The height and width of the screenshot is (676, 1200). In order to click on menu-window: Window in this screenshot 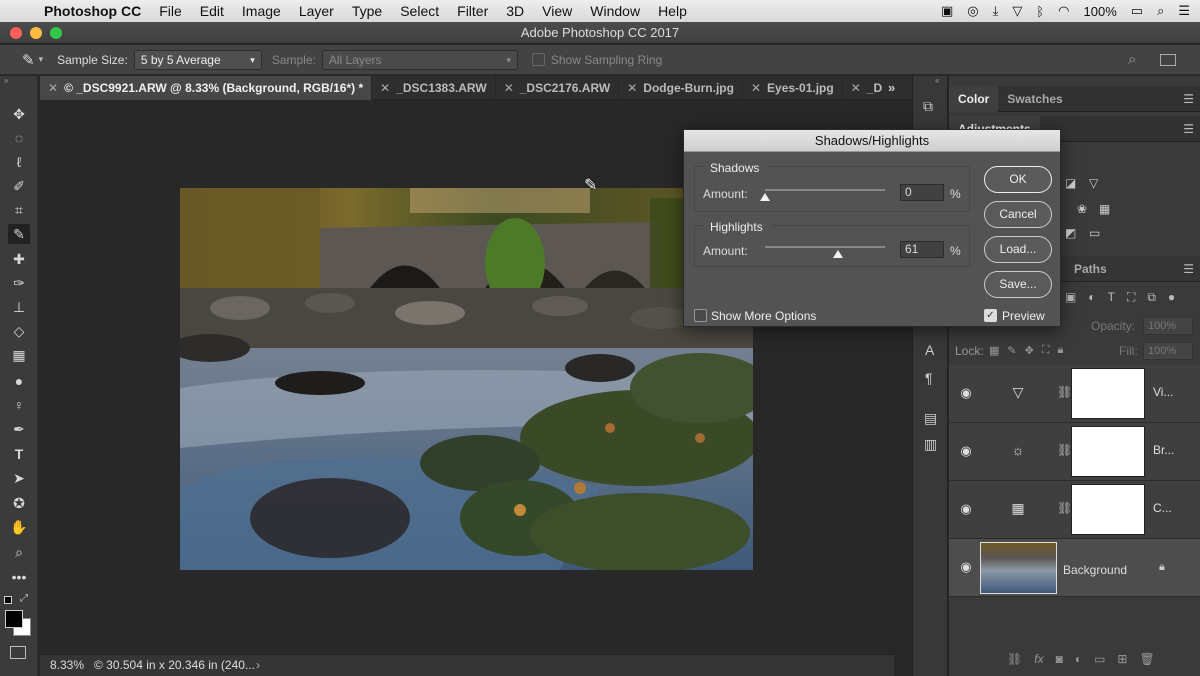, I will do `click(615, 11)`.